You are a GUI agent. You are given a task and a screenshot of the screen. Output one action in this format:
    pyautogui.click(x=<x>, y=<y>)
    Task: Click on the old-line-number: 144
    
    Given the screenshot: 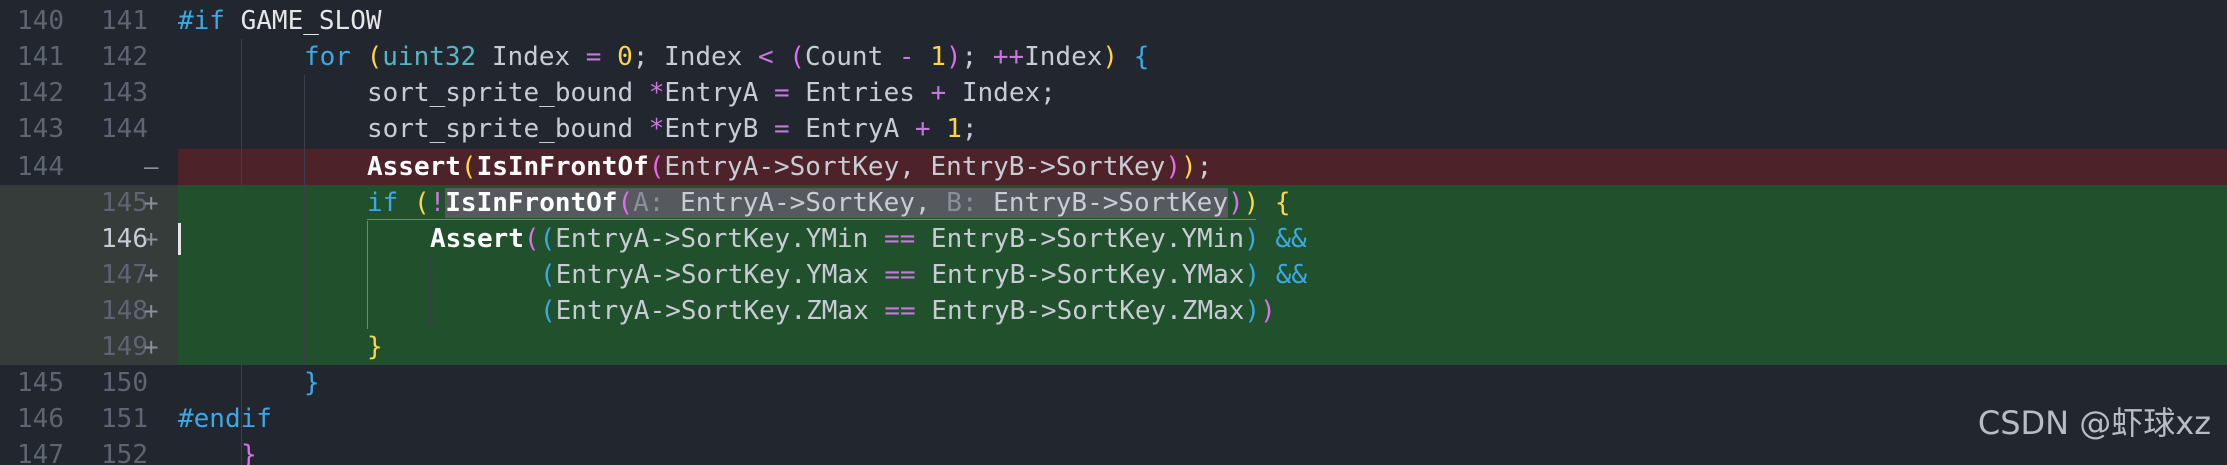 What is the action you would take?
    pyautogui.click(x=40, y=167)
    